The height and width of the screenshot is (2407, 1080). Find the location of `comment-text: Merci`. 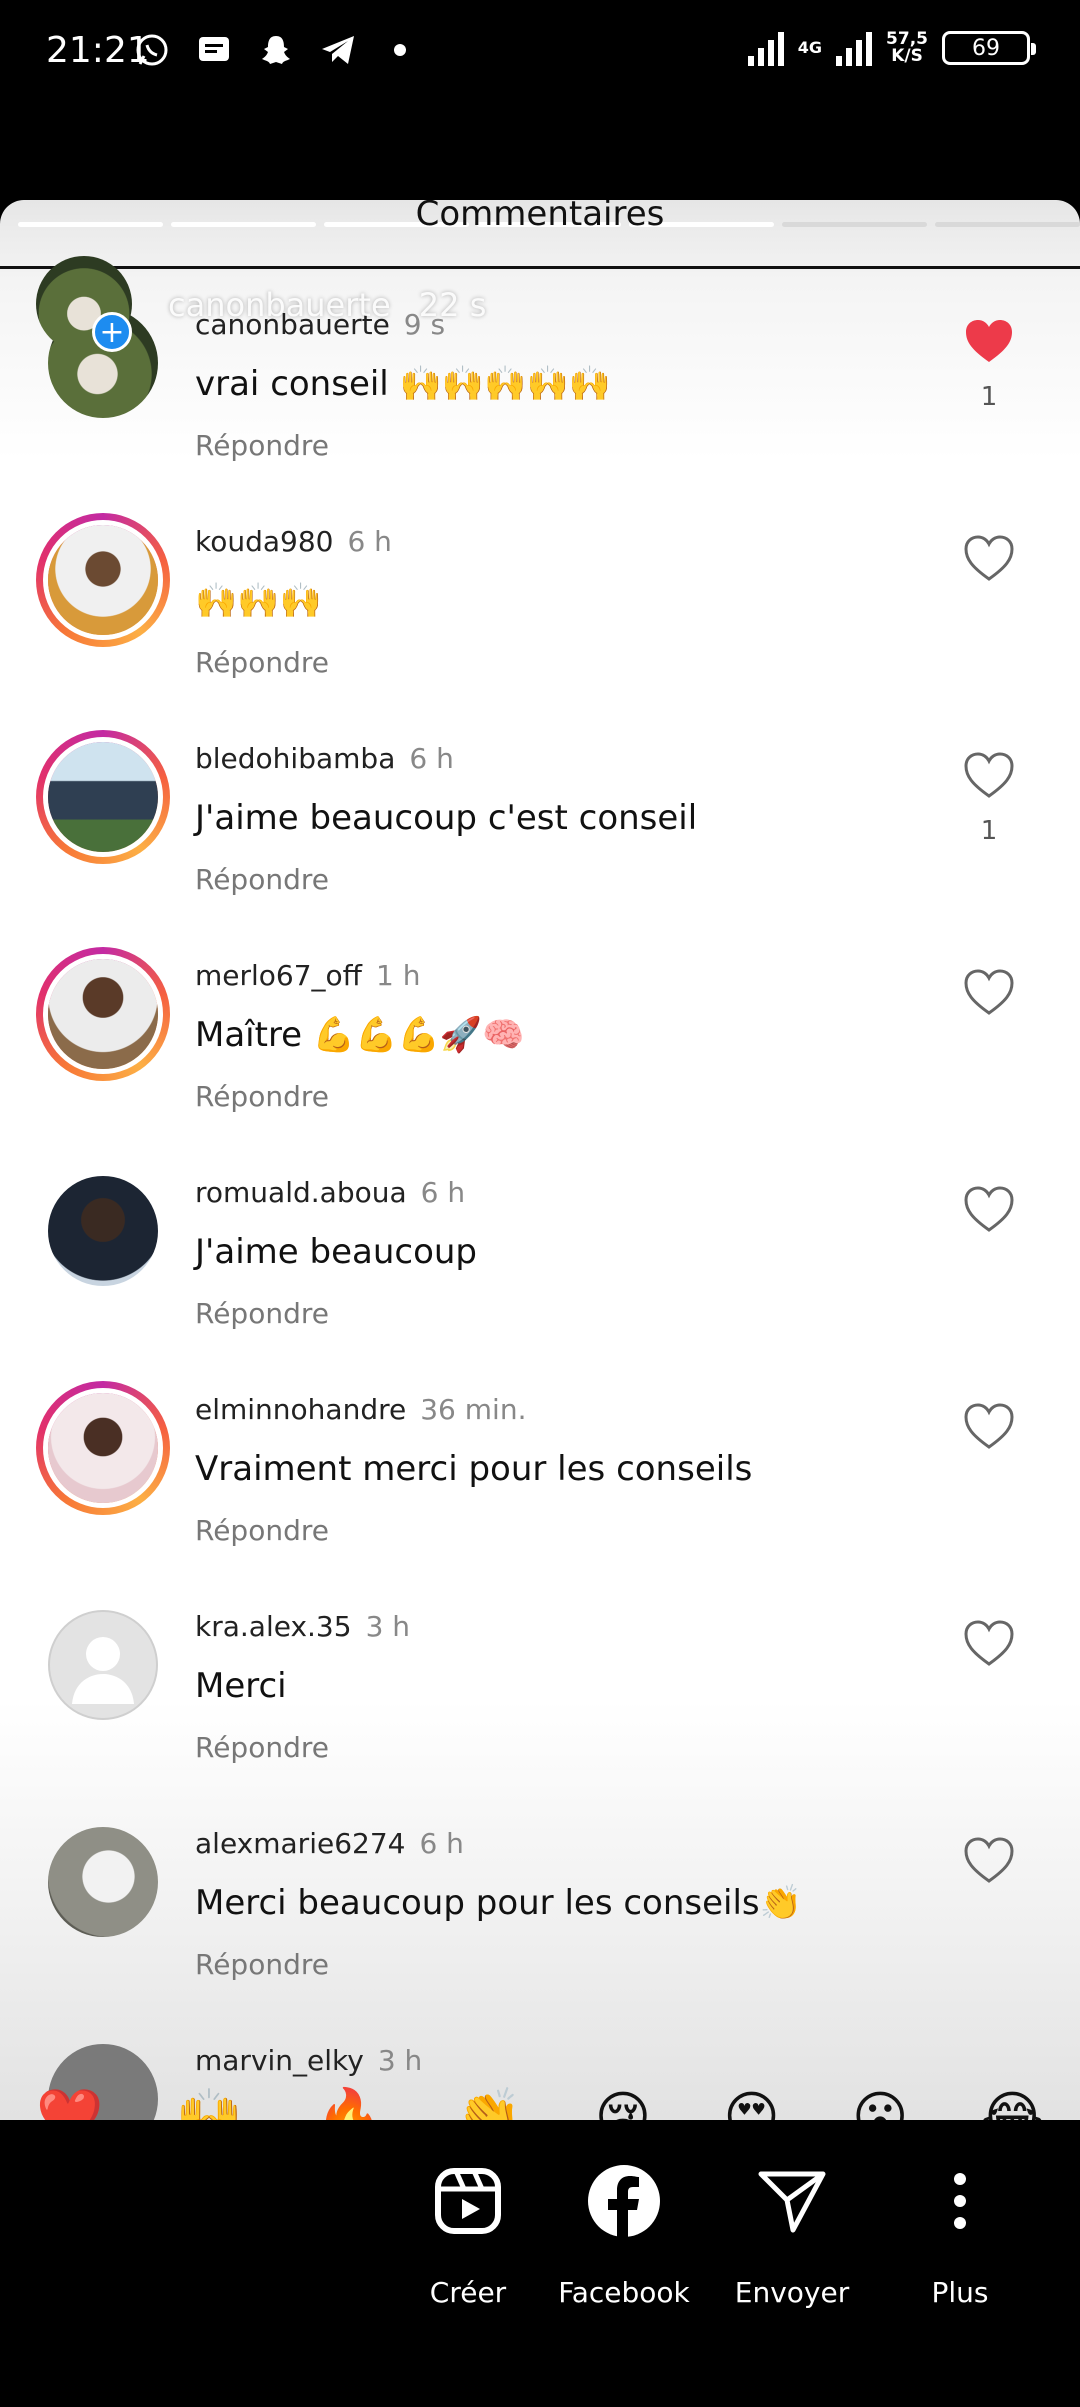

comment-text: Merci is located at coordinates (241, 1686).